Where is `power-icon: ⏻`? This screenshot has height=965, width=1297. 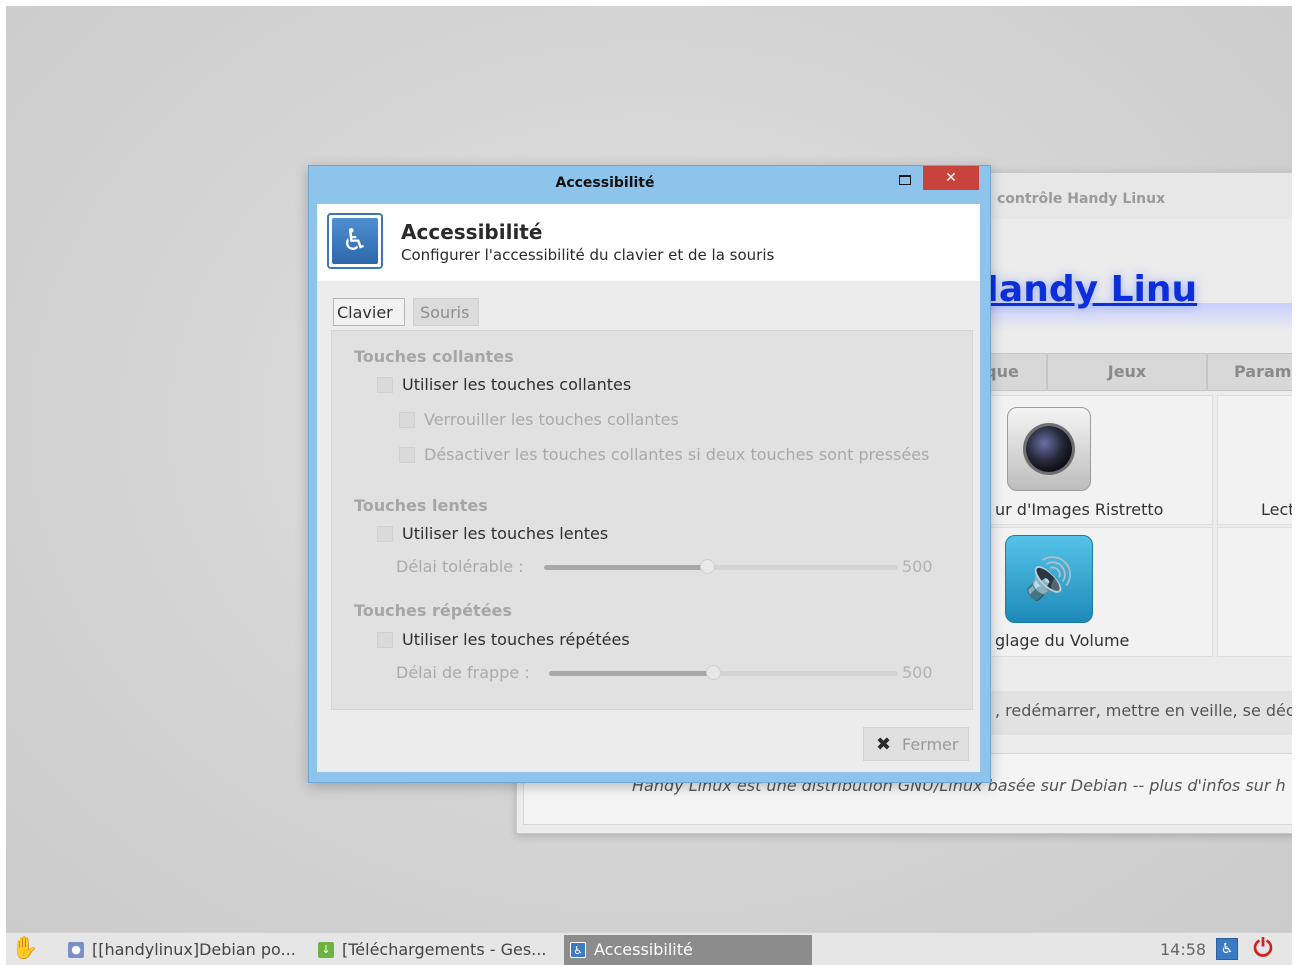
power-icon: ⏻ is located at coordinates (1263, 948).